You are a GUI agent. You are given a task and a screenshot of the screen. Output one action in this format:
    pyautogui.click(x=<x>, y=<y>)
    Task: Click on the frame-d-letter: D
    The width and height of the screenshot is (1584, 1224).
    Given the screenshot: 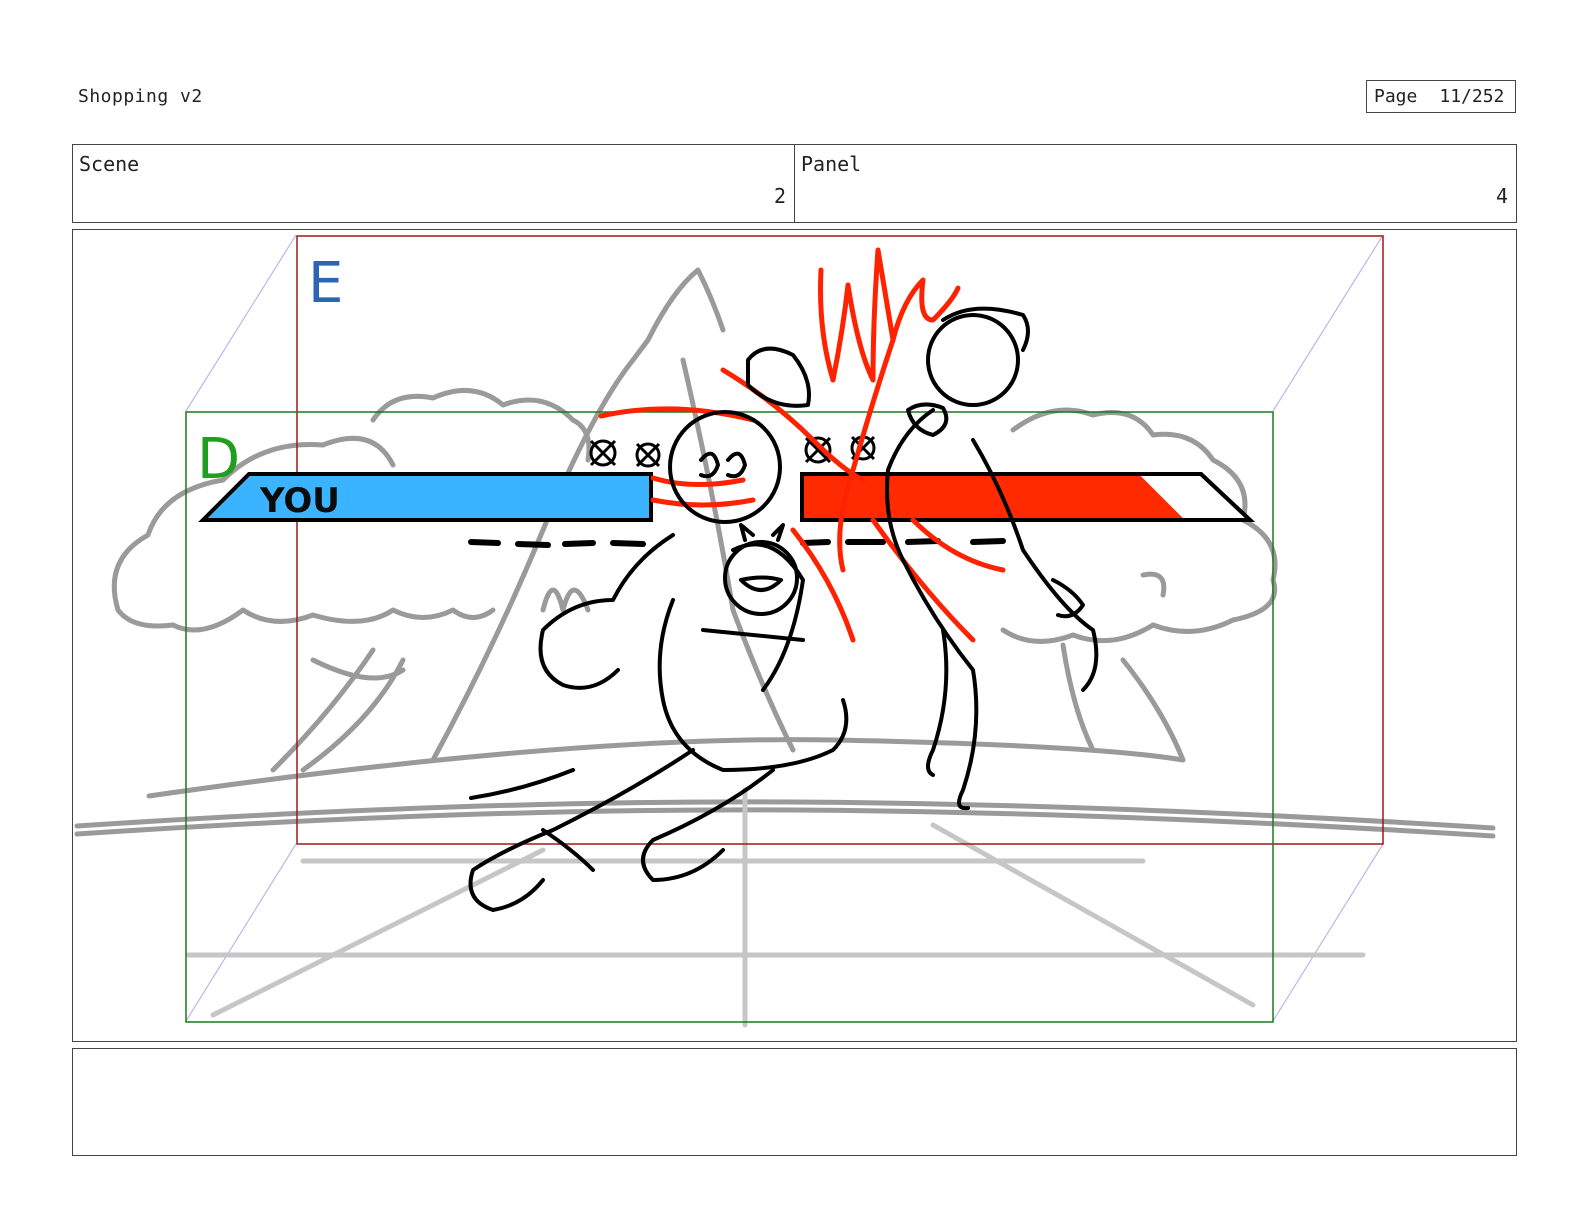 What is the action you would take?
    pyautogui.click(x=218, y=459)
    